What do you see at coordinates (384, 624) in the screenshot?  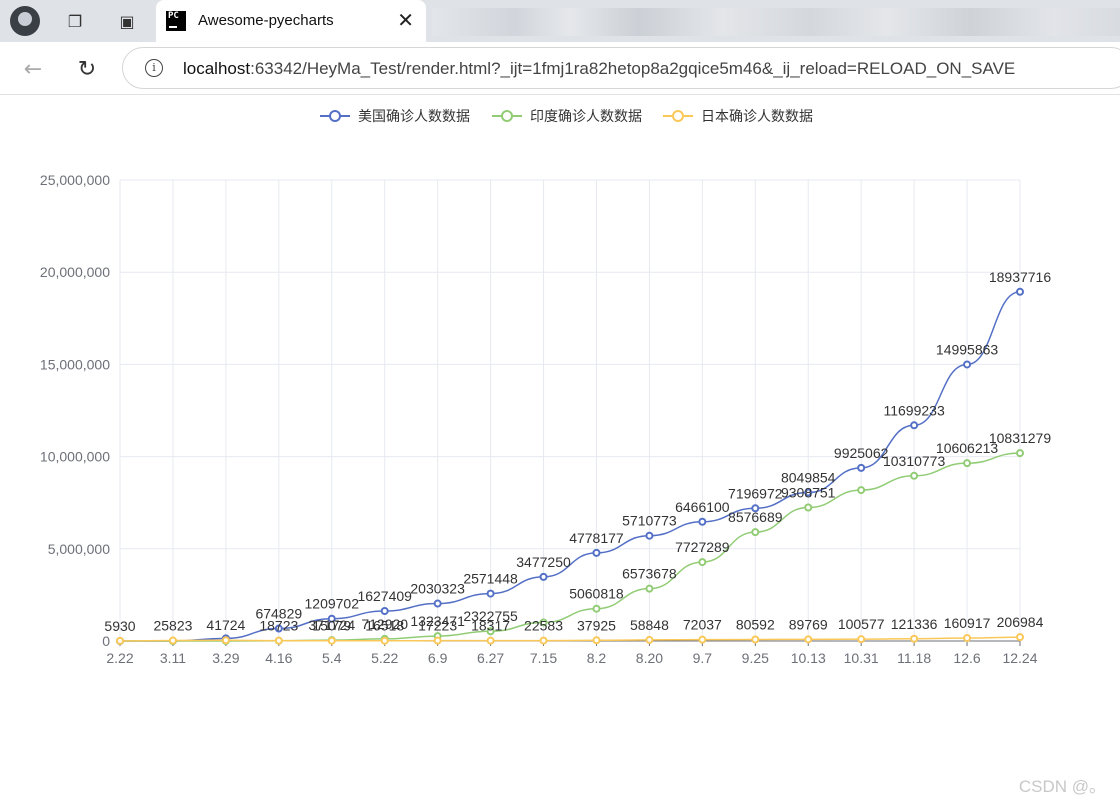 I see `data-label: 712920` at bounding box center [384, 624].